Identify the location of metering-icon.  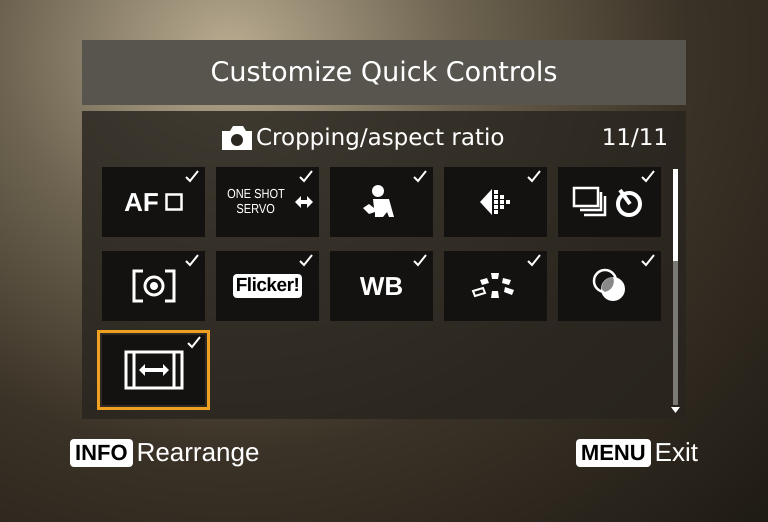
(153, 286).